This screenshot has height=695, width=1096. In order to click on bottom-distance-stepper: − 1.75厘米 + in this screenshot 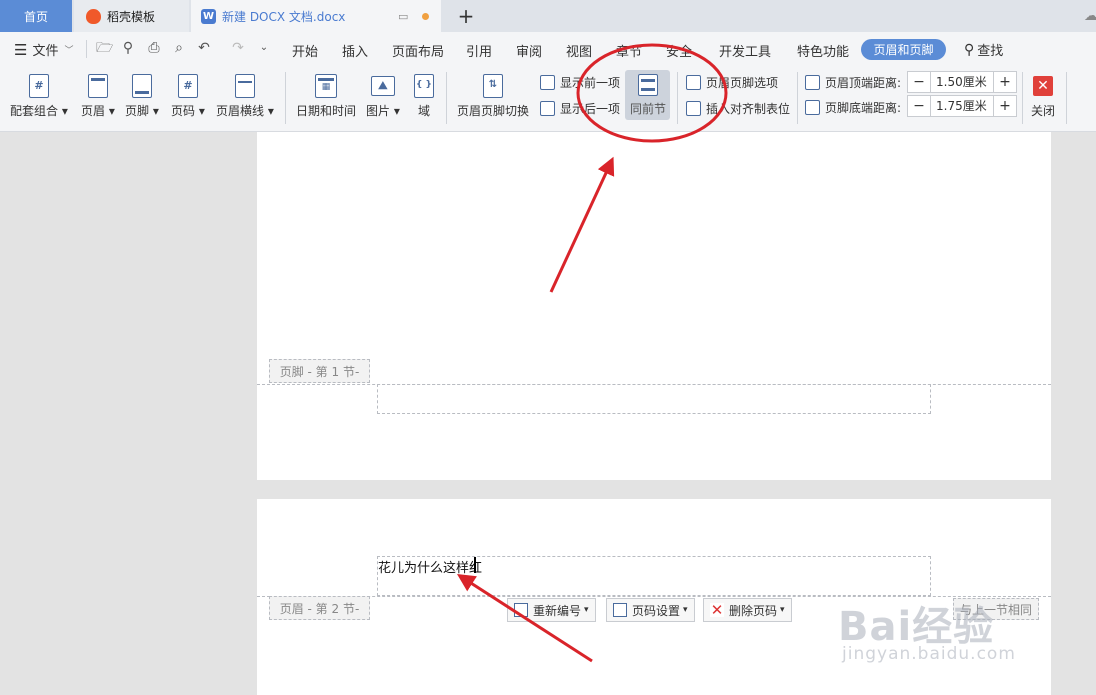, I will do `click(962, 106)`.